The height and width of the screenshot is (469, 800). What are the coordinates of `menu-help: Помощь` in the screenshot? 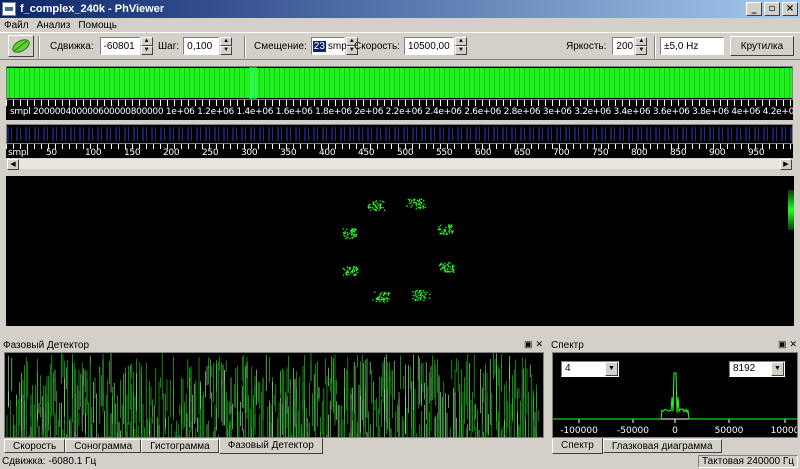 It's located at (97, 25).